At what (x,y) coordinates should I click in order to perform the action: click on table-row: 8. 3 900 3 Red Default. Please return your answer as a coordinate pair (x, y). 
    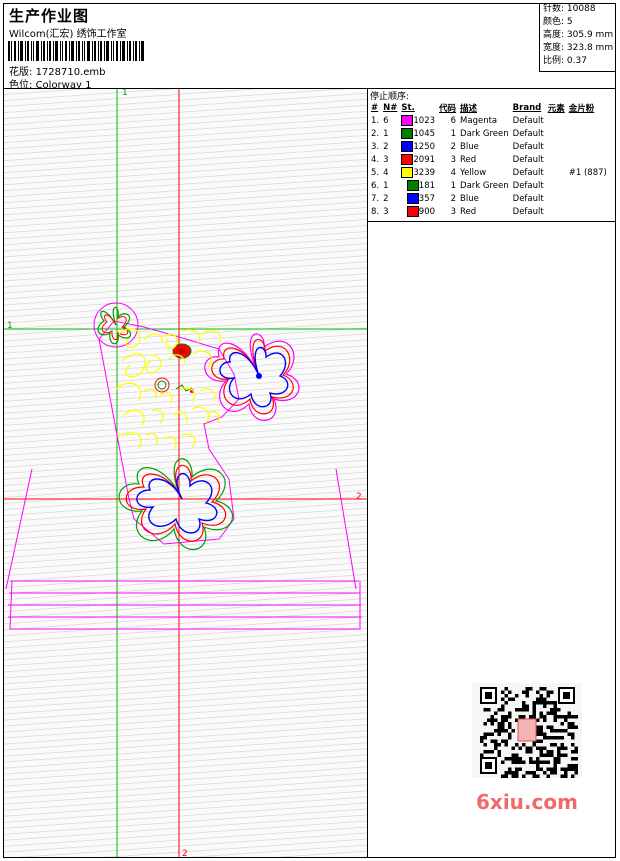
    Looking at the image, I should click on (489, 211).